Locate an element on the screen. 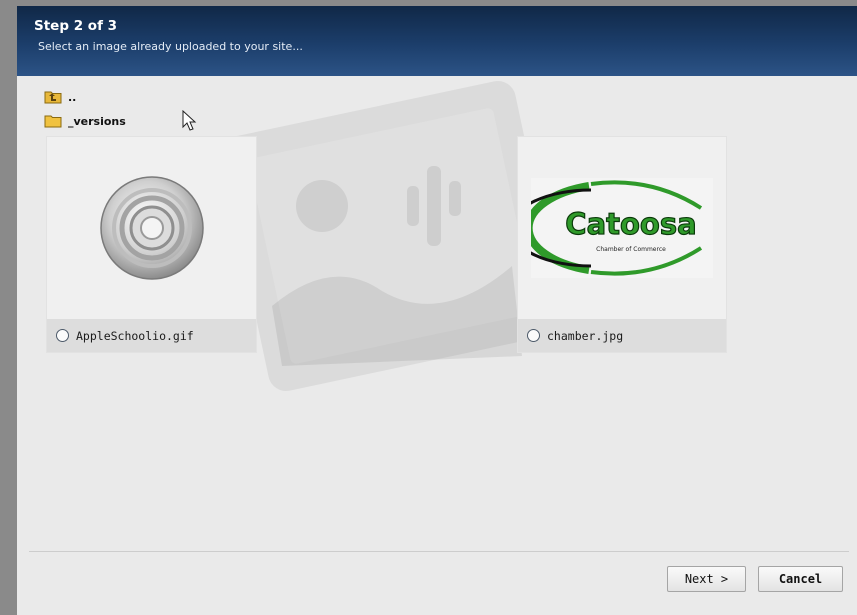  image-card-footer: AppleSchoolio.gif is located at coordinates (151, 335).